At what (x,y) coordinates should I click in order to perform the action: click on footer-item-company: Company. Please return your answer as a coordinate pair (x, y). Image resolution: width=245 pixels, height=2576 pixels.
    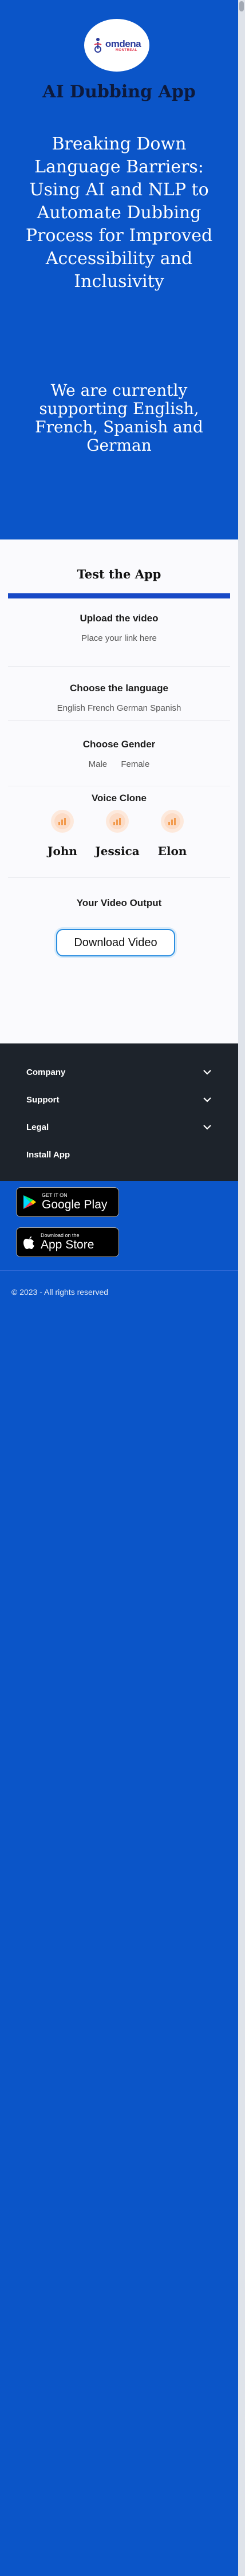
    Looking at the image, I should click on (119, 1073).